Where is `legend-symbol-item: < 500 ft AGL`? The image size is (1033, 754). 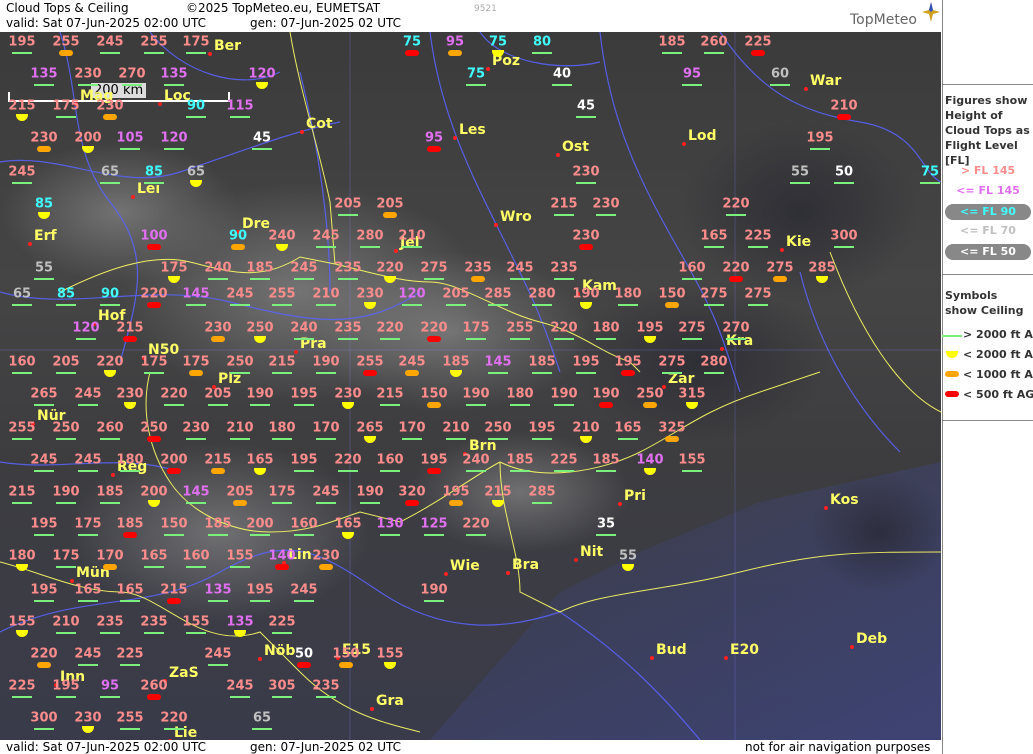 legend-symbol-item: < 500 ft AGL is located at coordinates (988, 396).